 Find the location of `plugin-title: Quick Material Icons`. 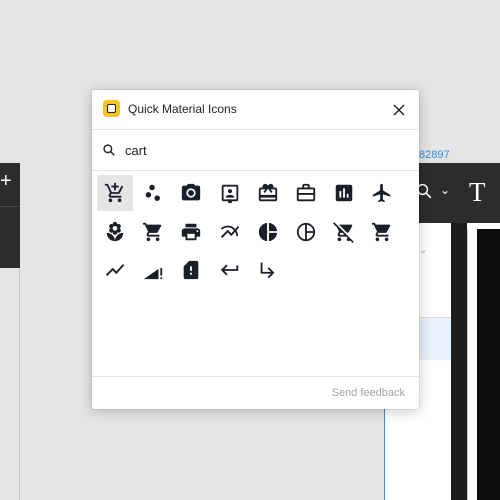

plugin-title: Quick Material Icons is located at coordinates (182, 109).